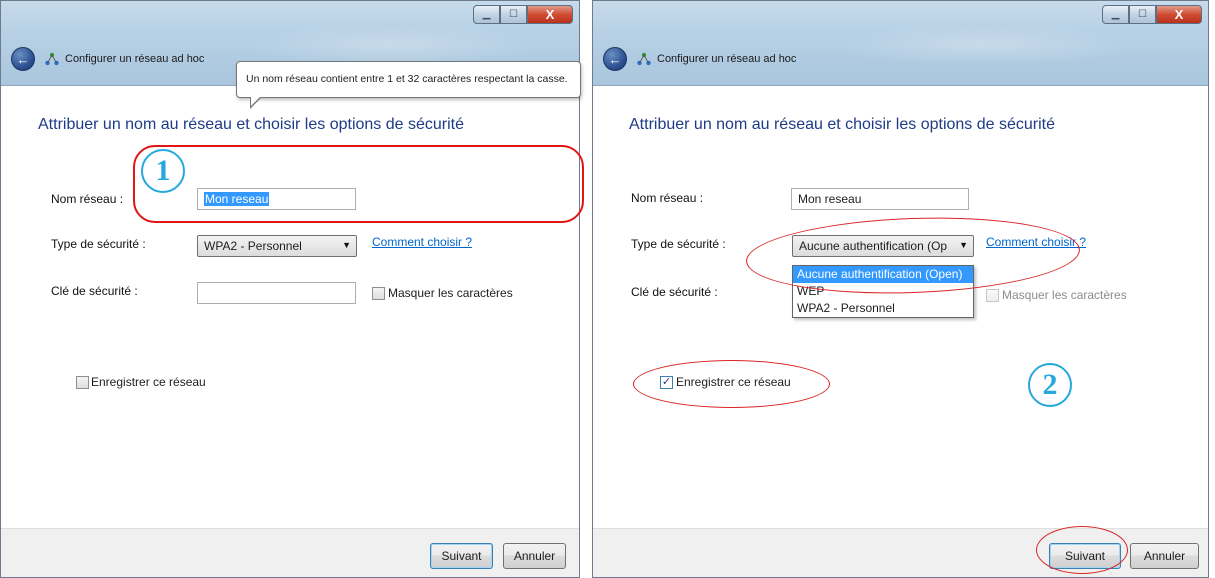 The height and width of the screenshot is (578, 1215). I want to click on tooltip-pointer-fill, so click(256, 101).